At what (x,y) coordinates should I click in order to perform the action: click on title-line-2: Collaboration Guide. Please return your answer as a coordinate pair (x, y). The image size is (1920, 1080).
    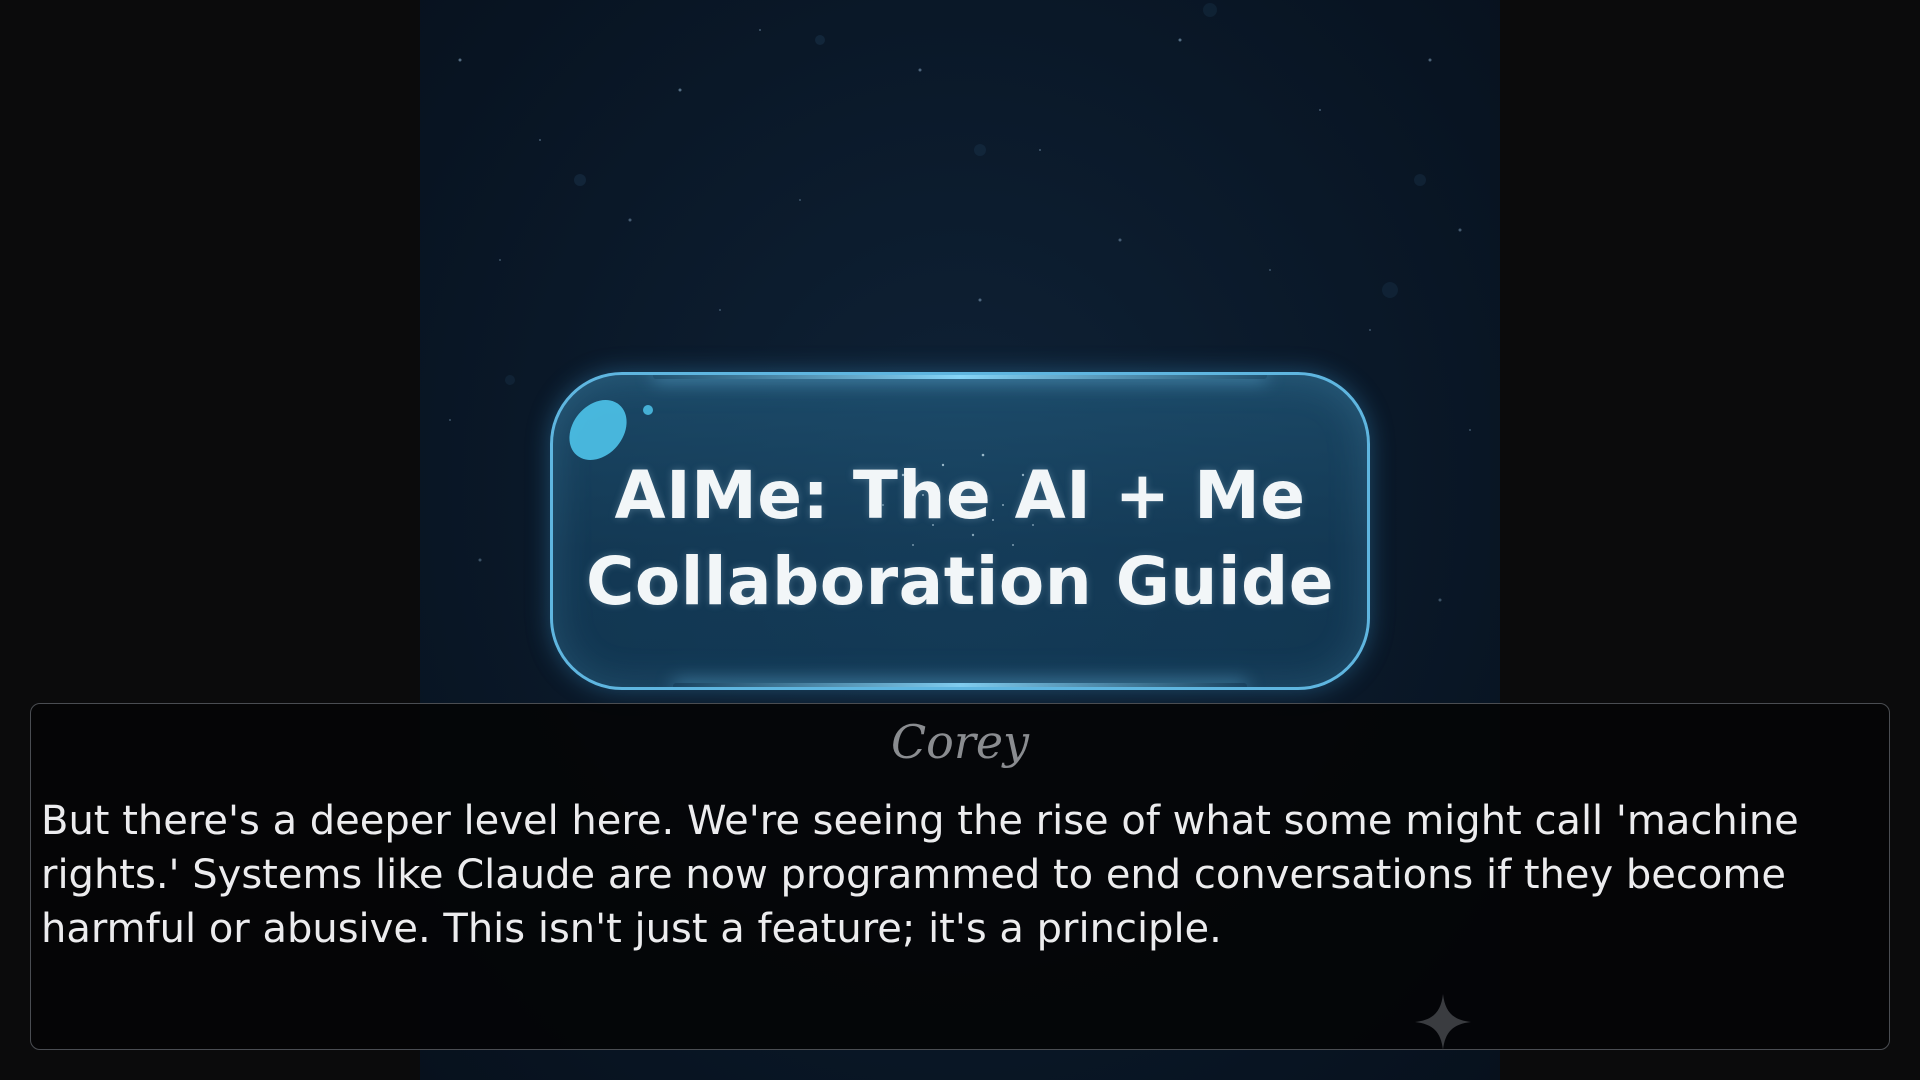
    Looking at the image, I should click on (959, 581).